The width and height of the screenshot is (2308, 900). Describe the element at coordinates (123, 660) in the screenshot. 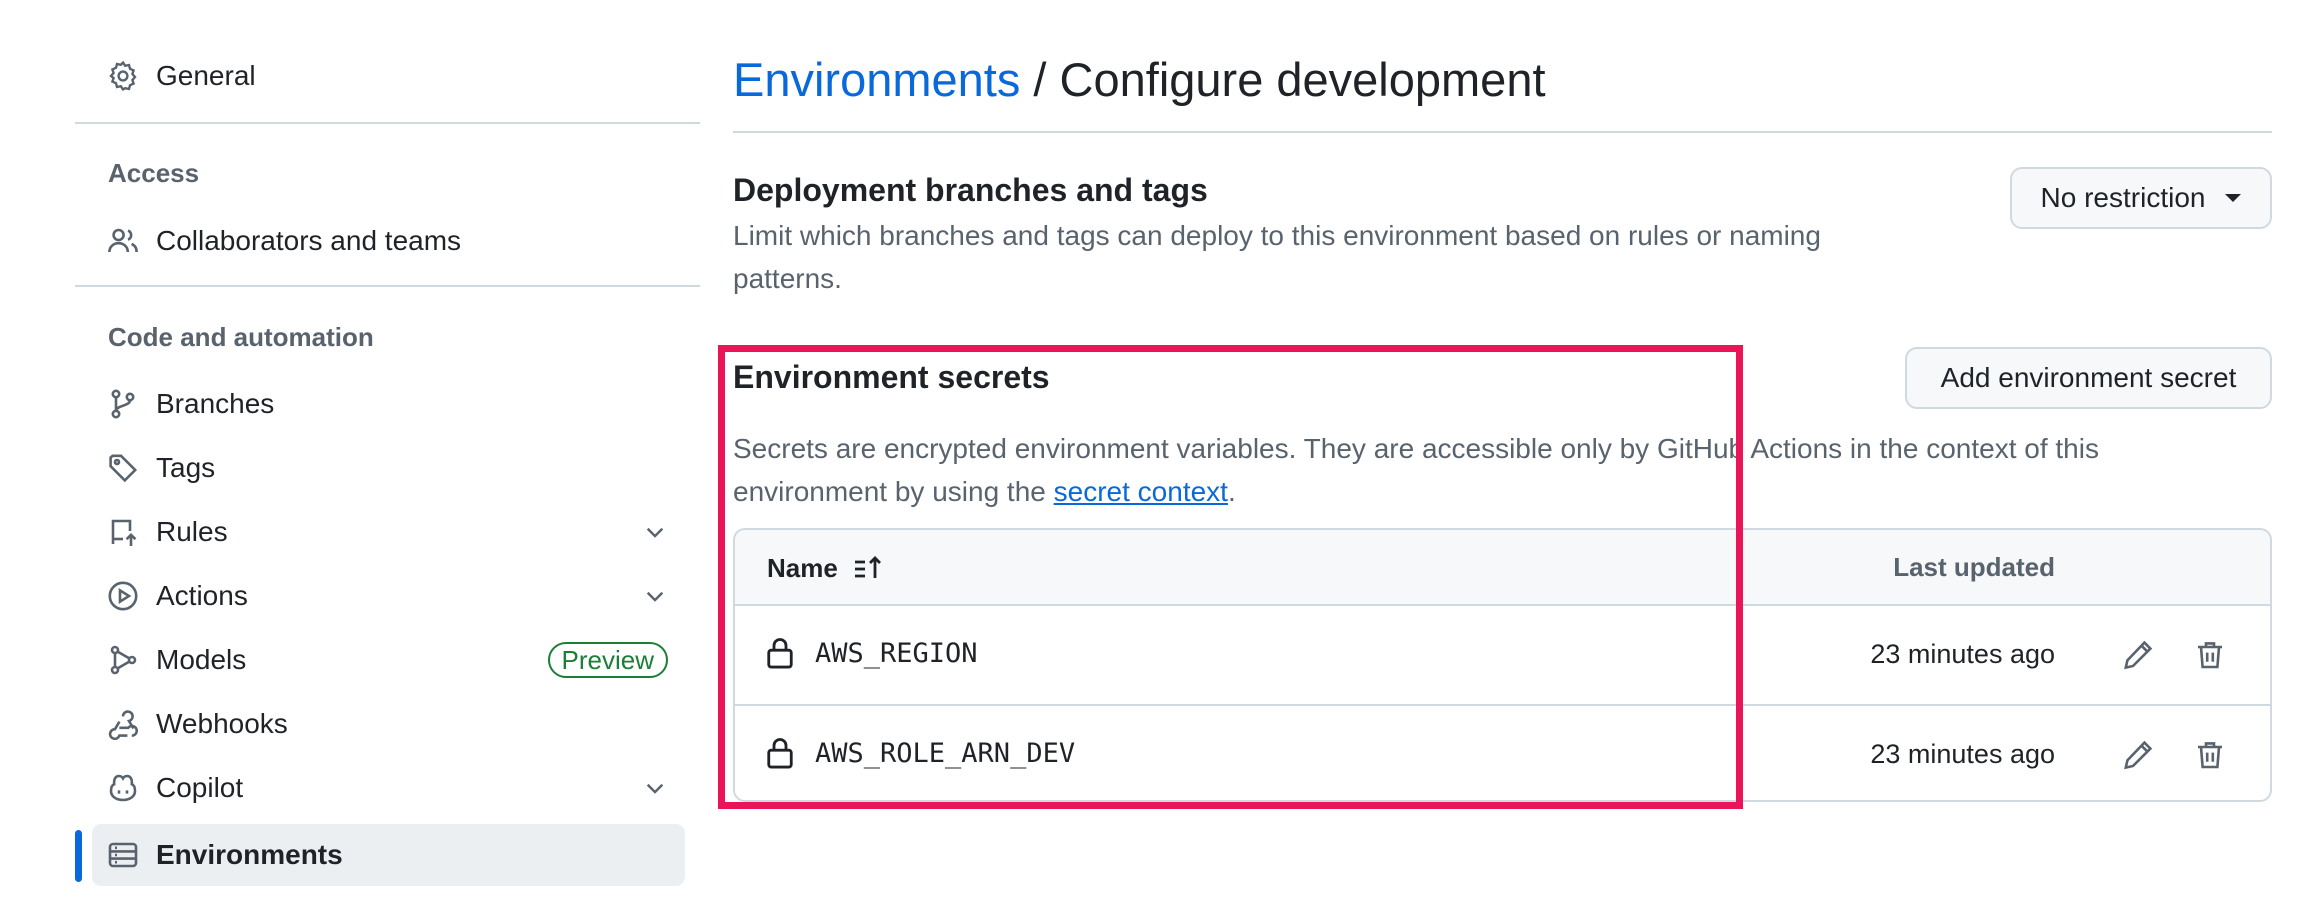

I see `models-icon` at that location.